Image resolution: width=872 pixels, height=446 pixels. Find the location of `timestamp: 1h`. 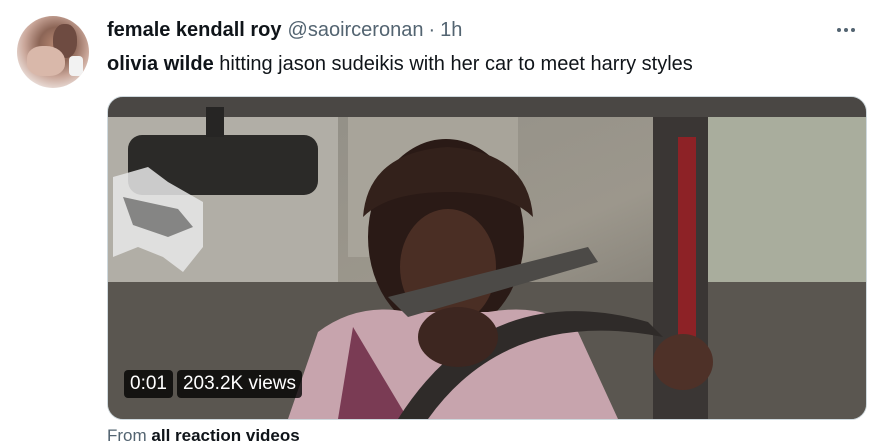

timestamp: 1h is located at coordinates (451, 30).